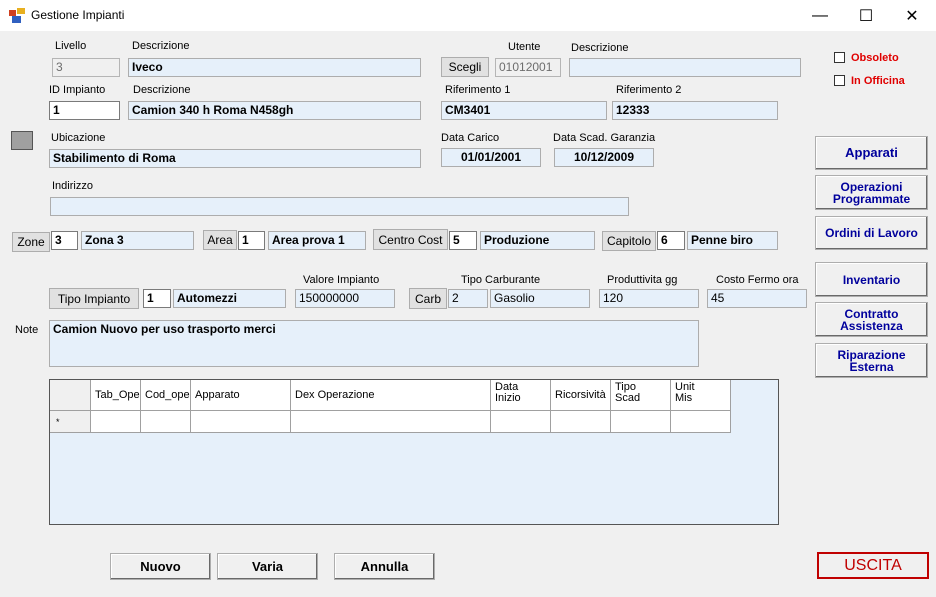 The width and height of the screenshot is (936, 597). Describe the element at coordinates (220, 240) in the screenshot. I see `area-button: Area` at that location.